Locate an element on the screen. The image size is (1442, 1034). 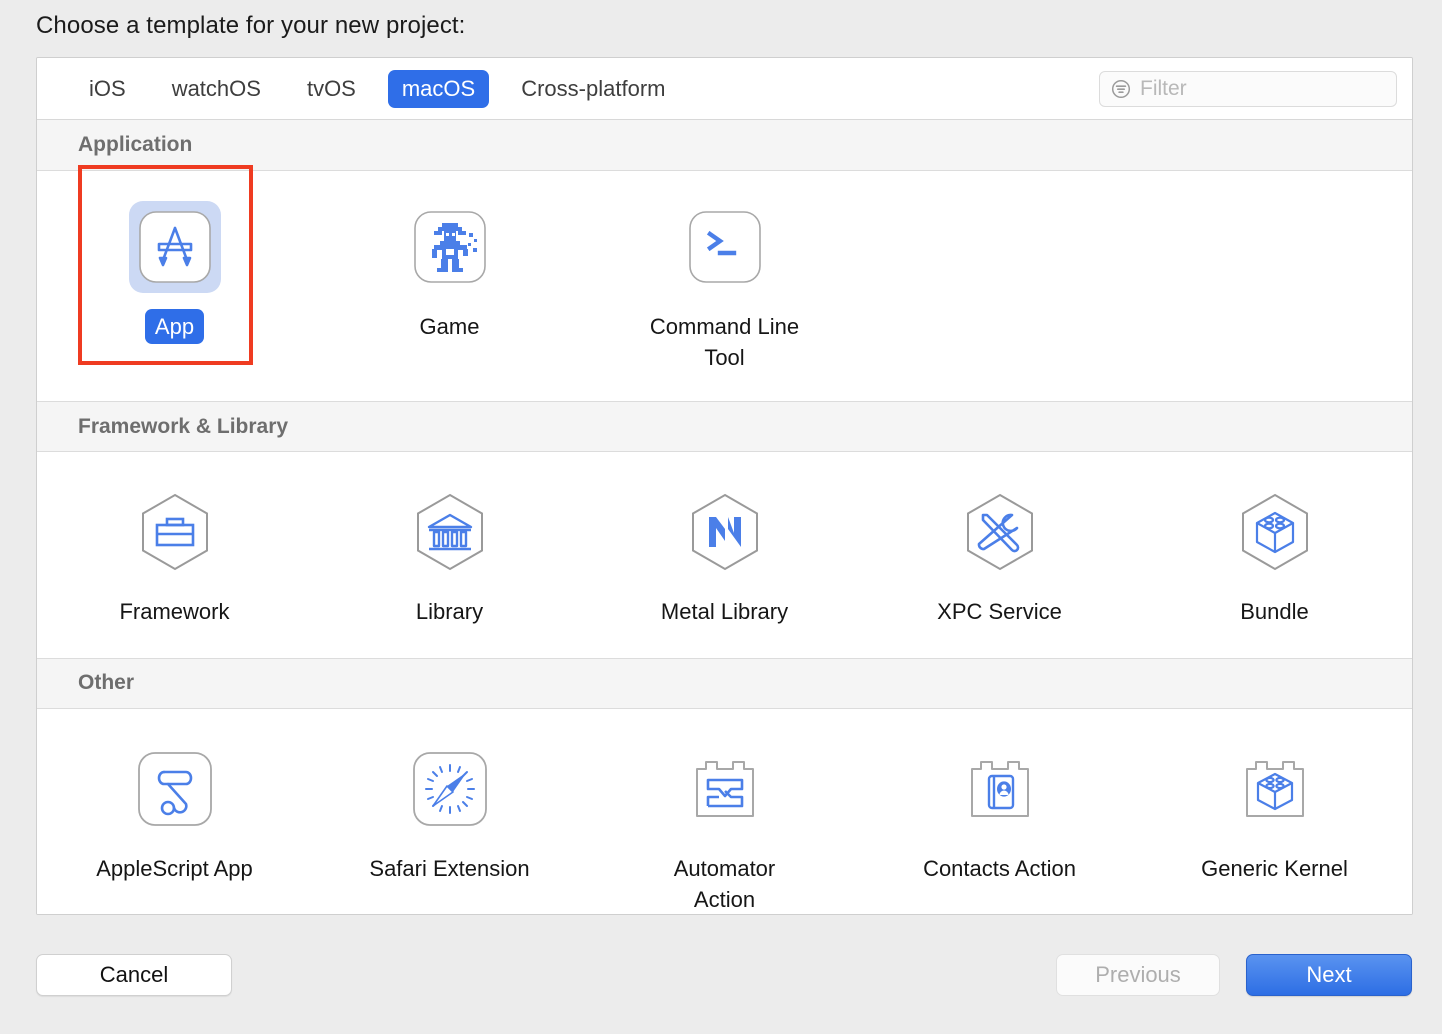
template-item-generic-kernel: Generic Kernel is located at coordinates (1274, 824).